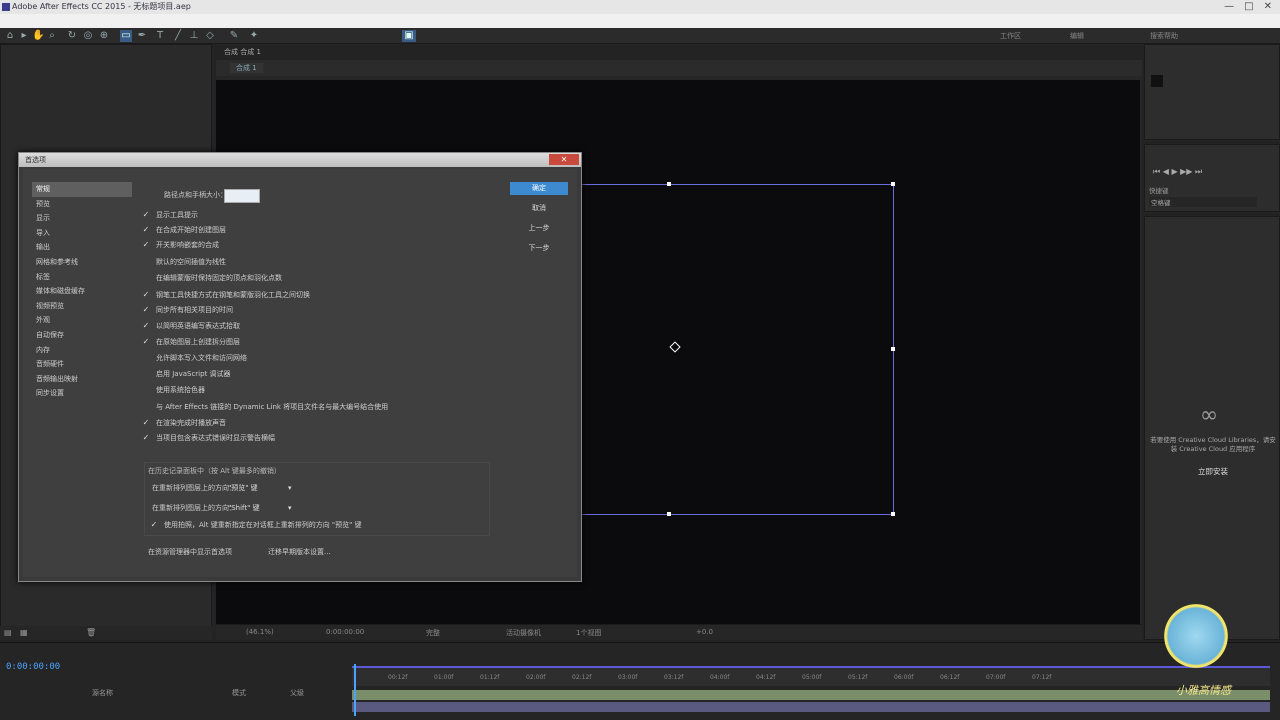 This screenshot has width=1280, height=720. What do you see at coordinates (234, 36) in the screenshot?
I see `roto-icon: ✎` at bounding box center [234, 36].